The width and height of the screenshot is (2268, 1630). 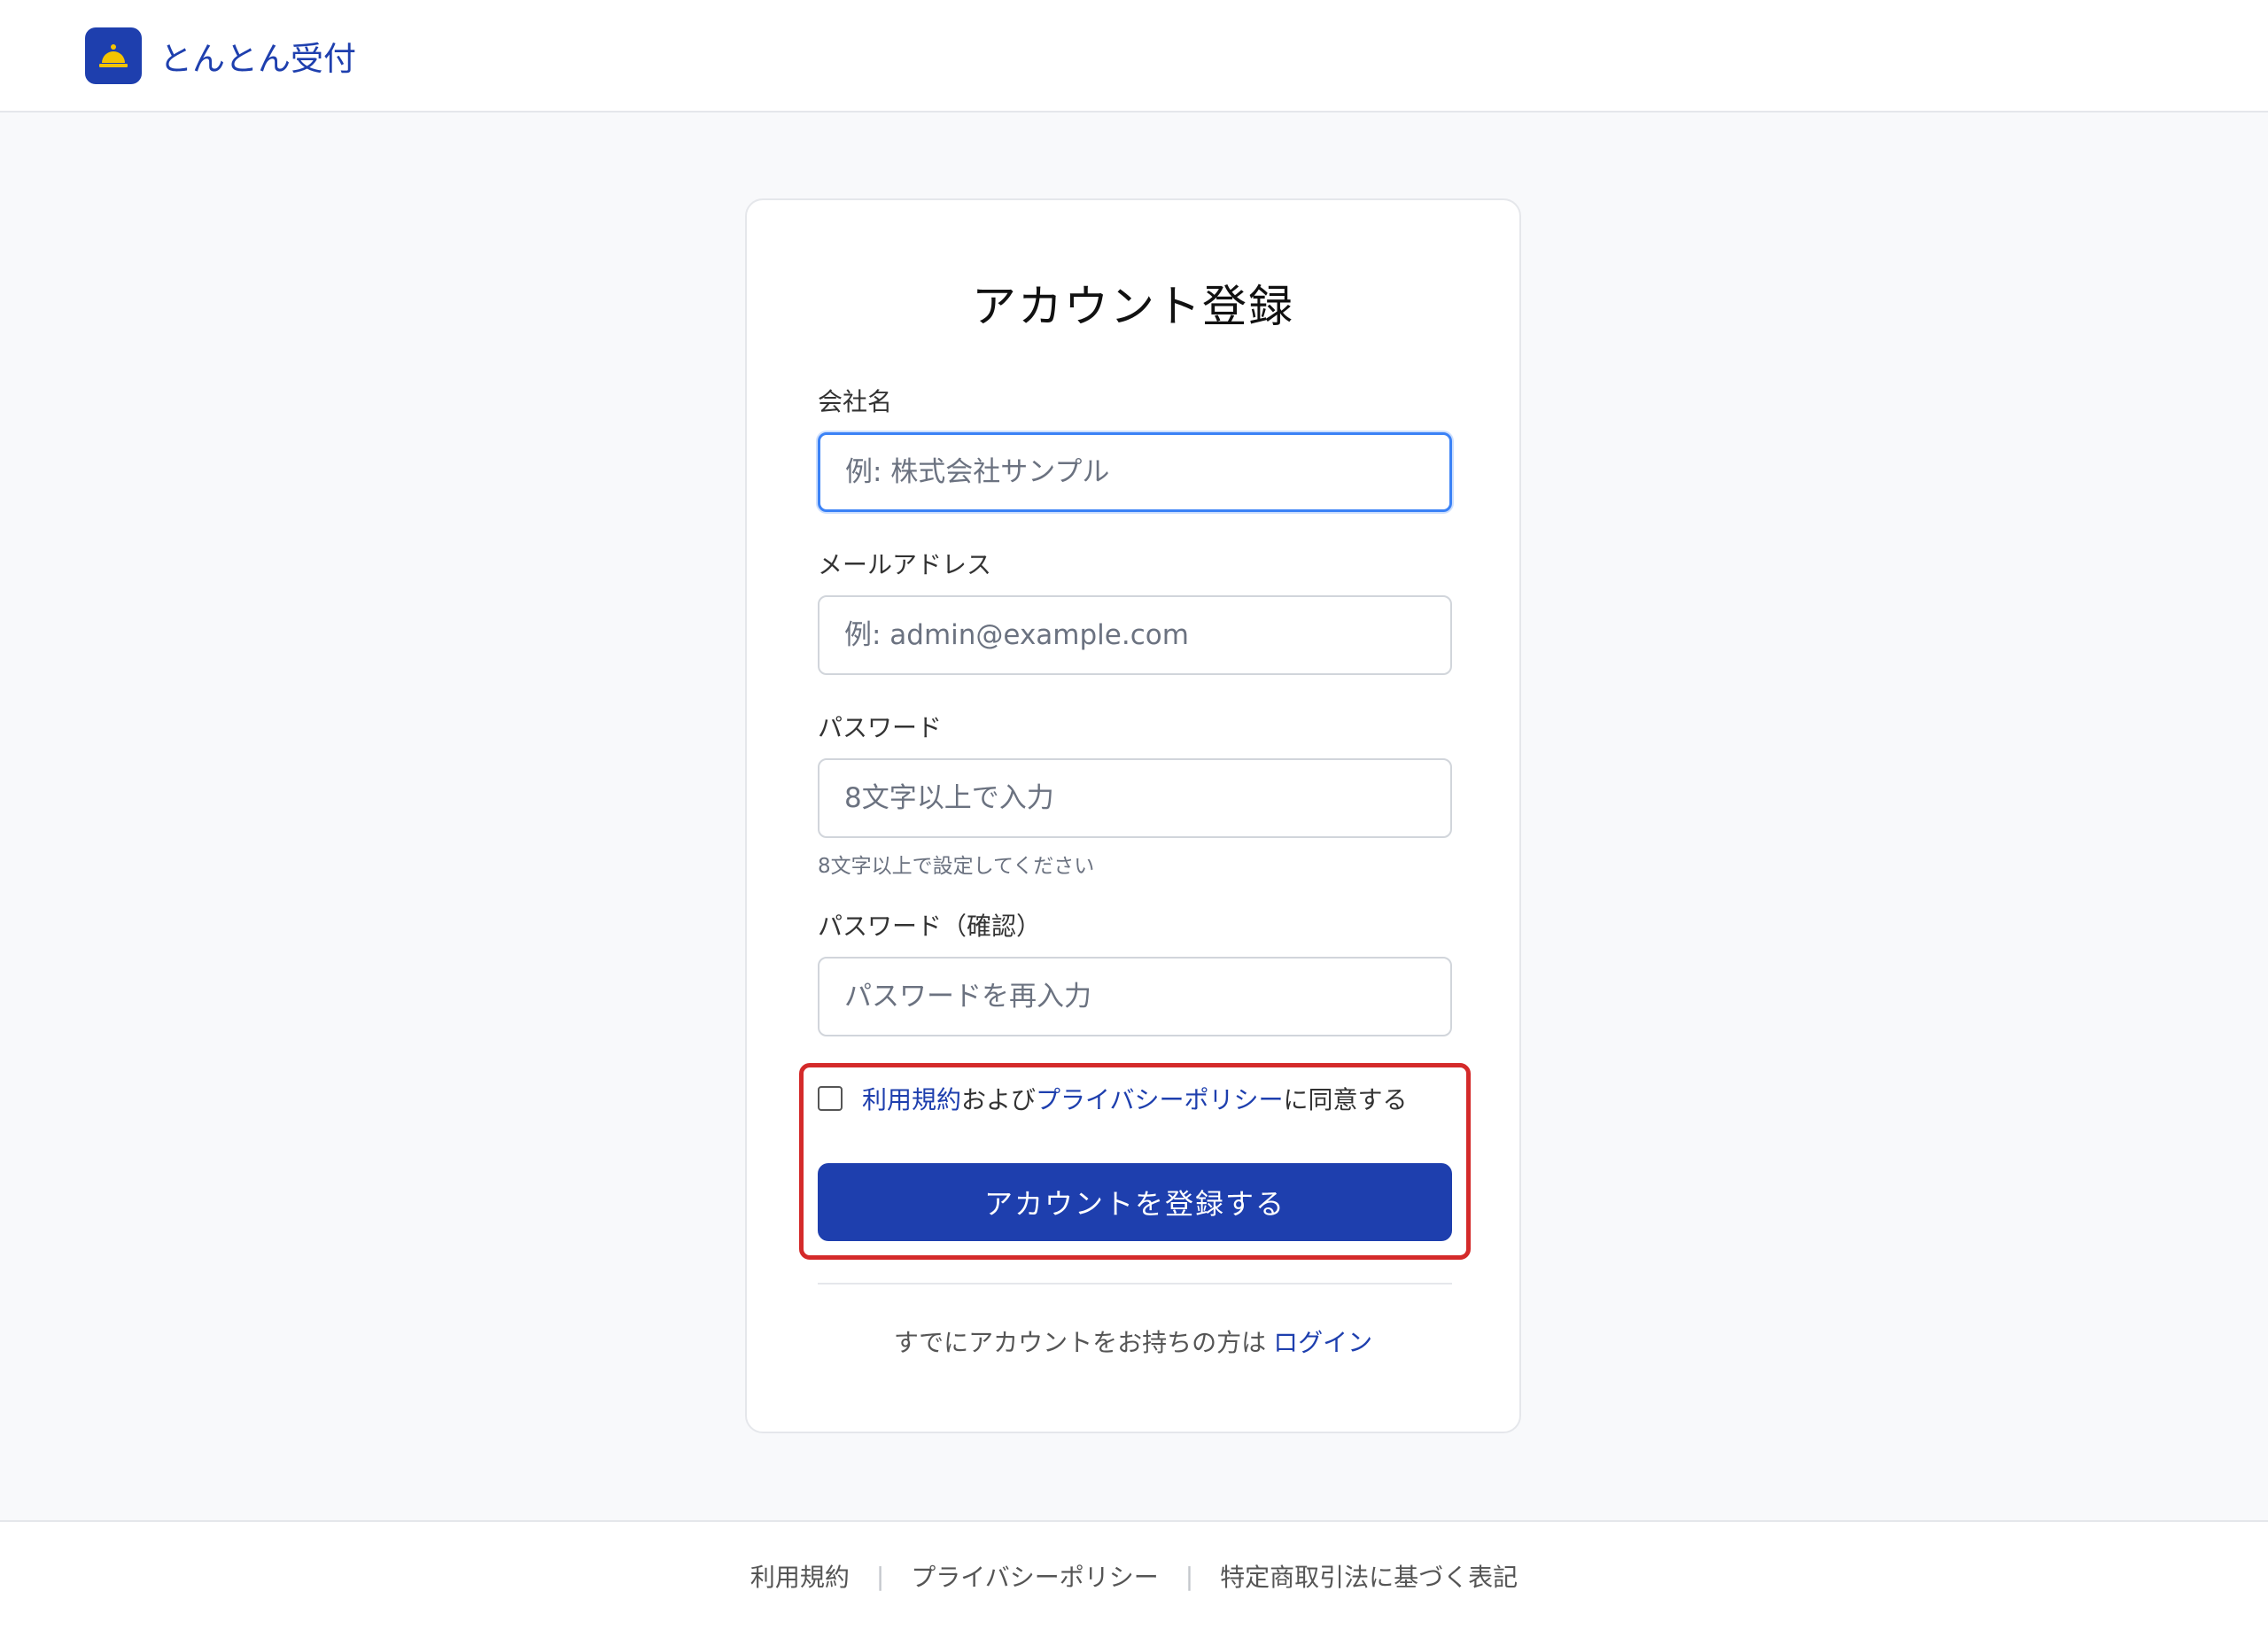 I want to click on agree-checkbox, so click(x=830, y=1098).